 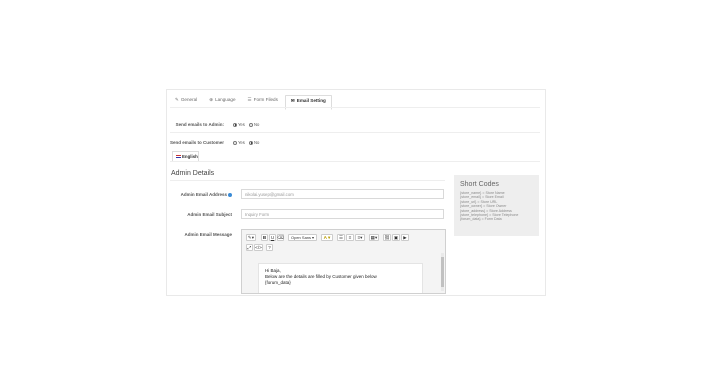 What do you see at coordinates (387, 237) in the screenshot?
I see `link-icon: ⛓` at bounding box center [387, 237].